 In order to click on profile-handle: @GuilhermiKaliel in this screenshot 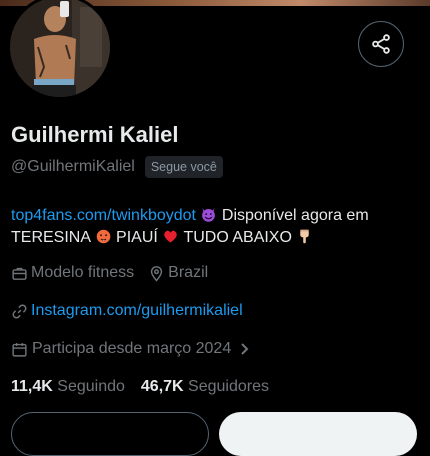, I will do `click(73, 166)`.